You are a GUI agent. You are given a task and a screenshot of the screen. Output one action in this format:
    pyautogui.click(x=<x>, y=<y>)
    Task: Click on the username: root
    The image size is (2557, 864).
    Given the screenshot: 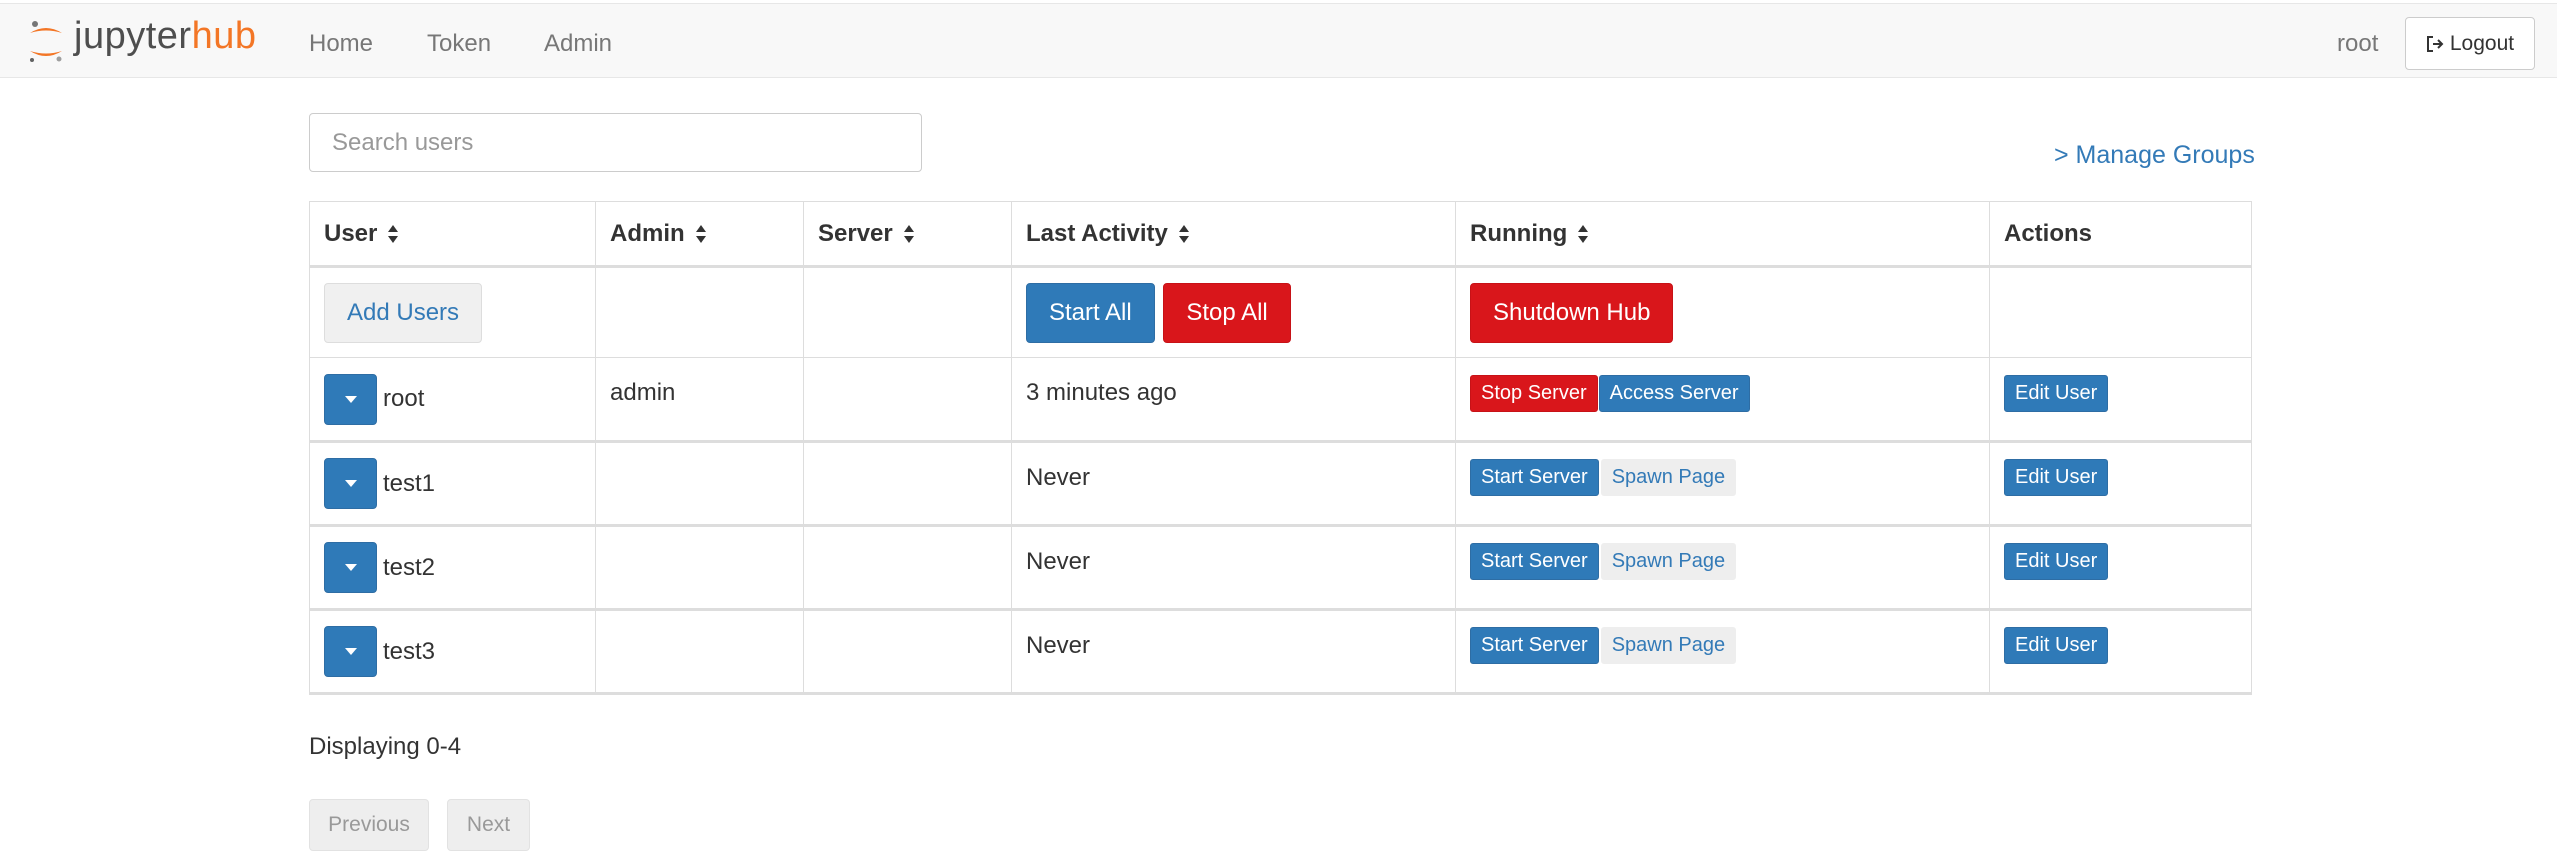 What is the action you would take?
    pyautogui.click(x=404, y=398)
    